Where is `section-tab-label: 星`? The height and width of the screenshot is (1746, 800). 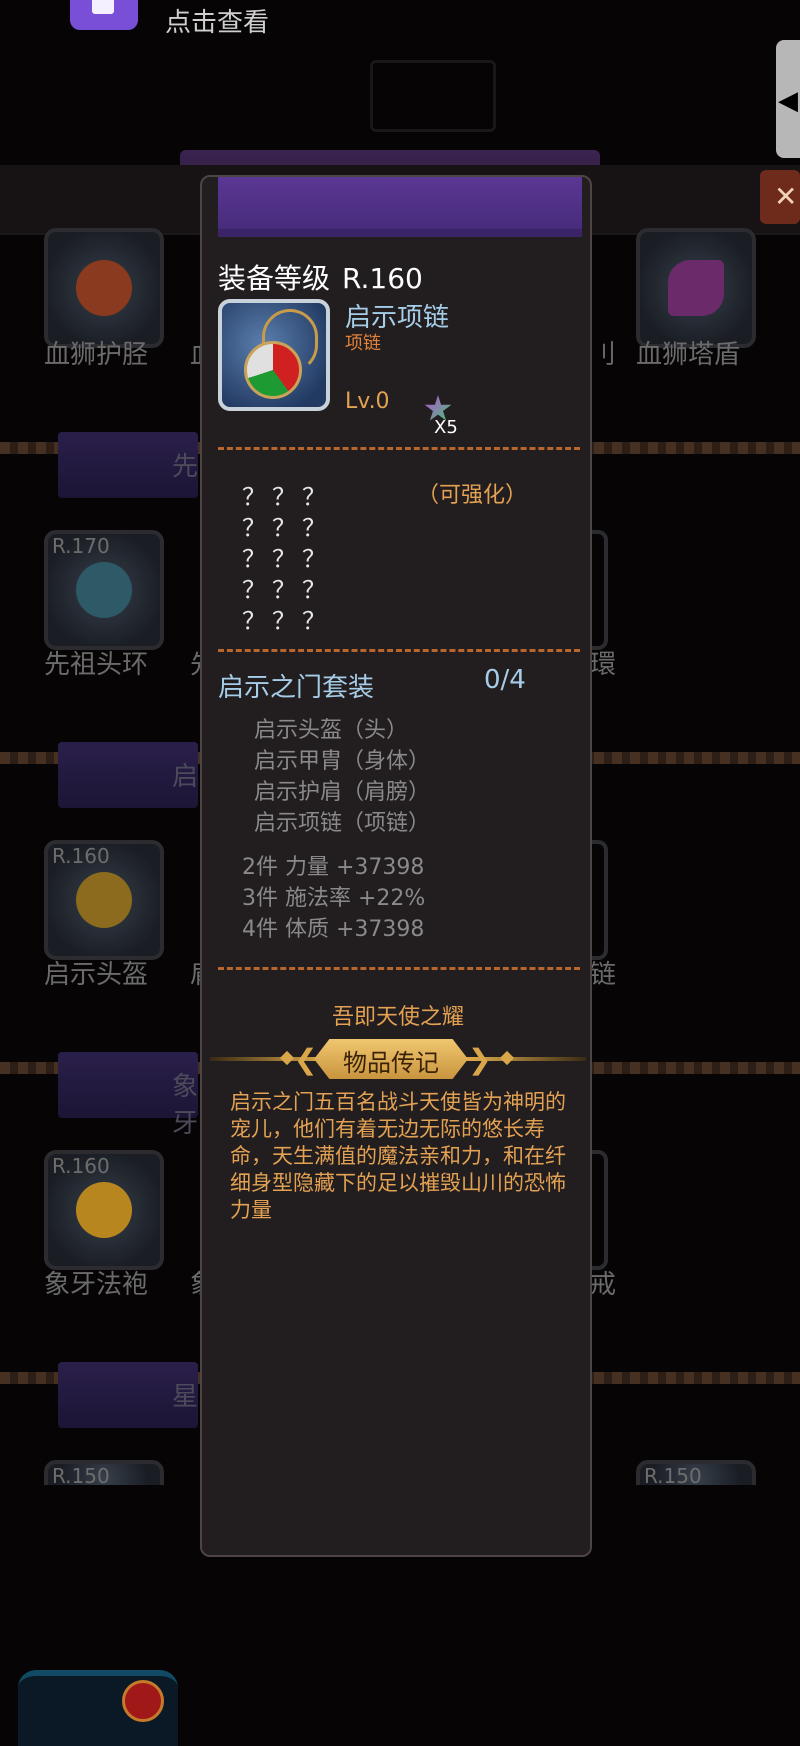
section-tab-label: 星 is located at coordinates (185, 1397).